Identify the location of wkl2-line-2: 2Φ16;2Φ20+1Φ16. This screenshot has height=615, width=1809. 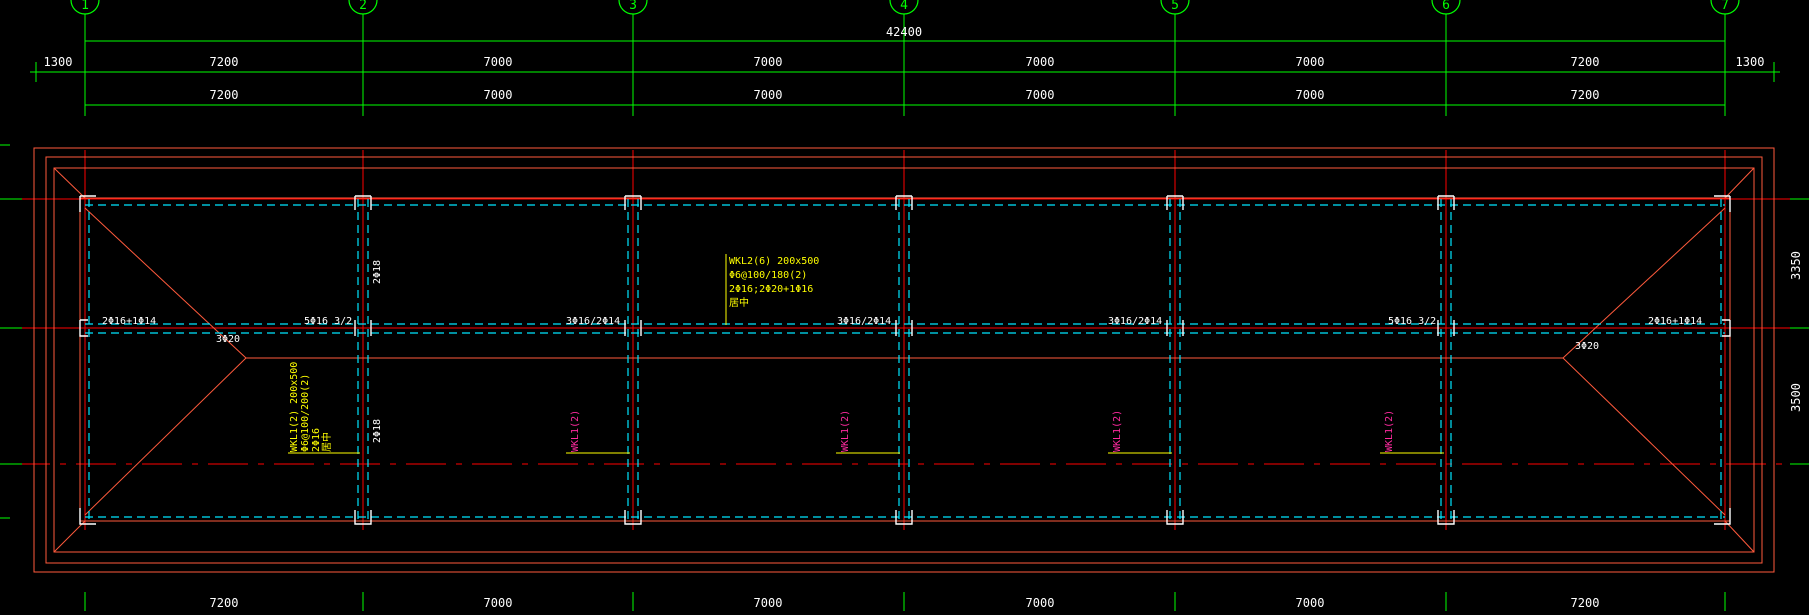
(771, 289).